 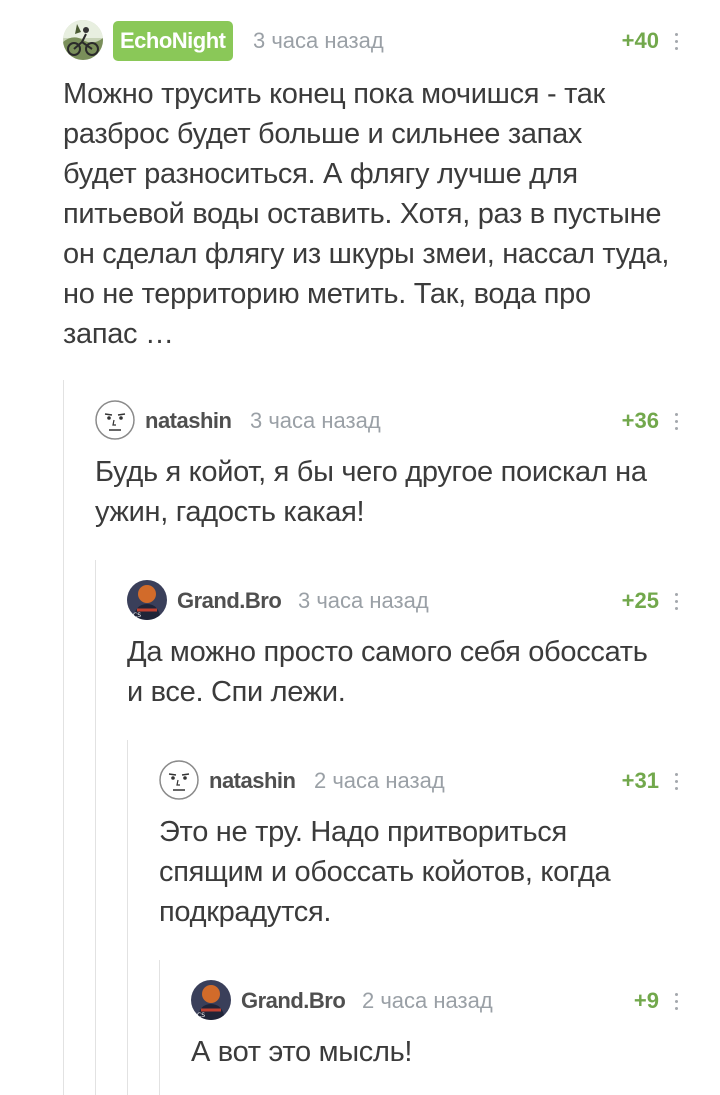 What do you see at coordinates (640, 420) in the screenshot?
I see `comment-rating: +36` at bounding box center [640, 420].